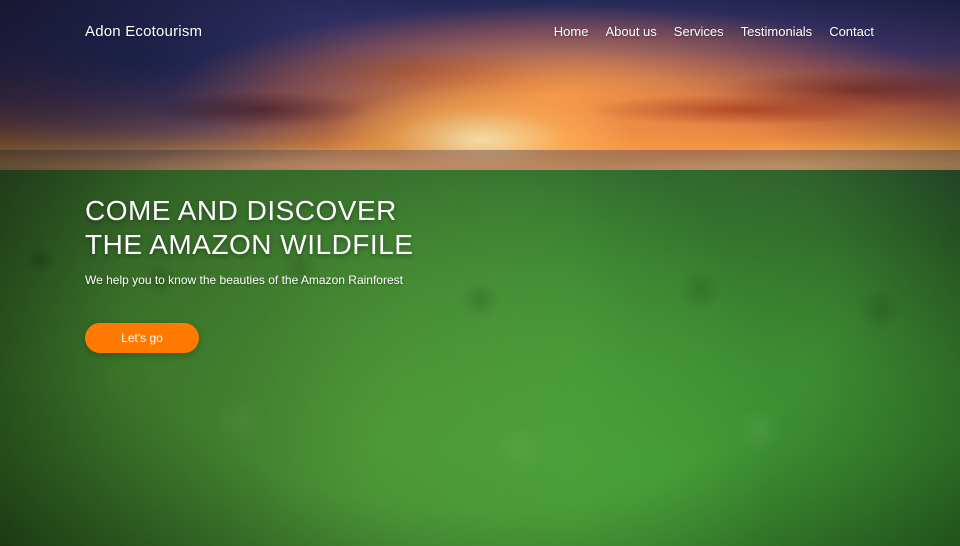 The image size is (960, 546). What do you see at coordinates (571, 31) in the screenshot?
I see `nav-link-home: Home` at bounding box center [571, 31].